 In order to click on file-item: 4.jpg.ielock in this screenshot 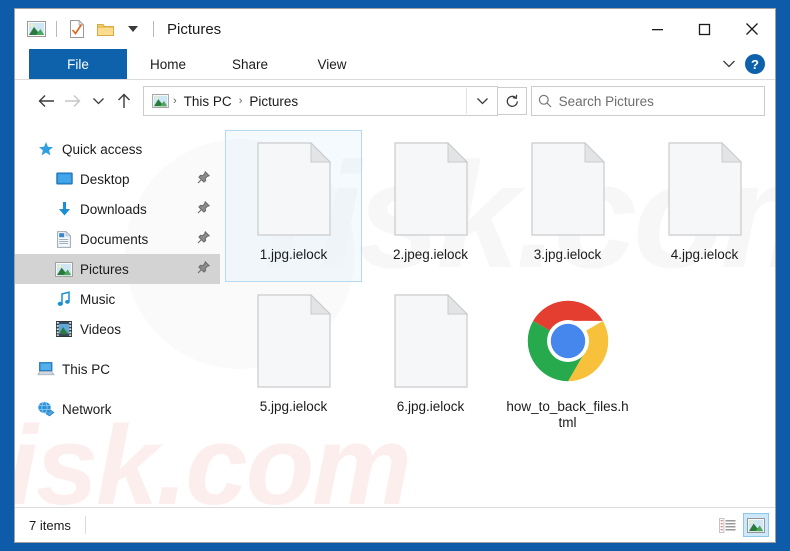, I will do `click(704, 206)`.